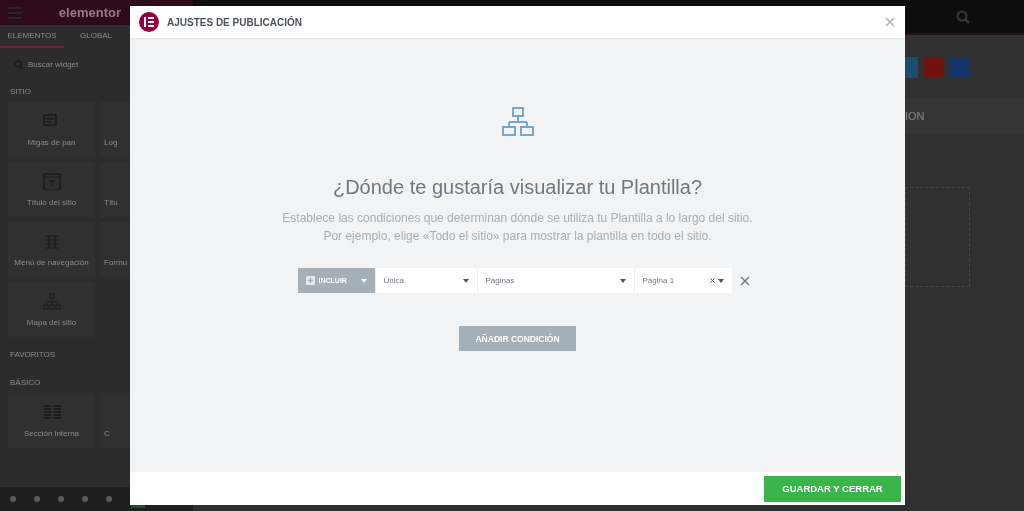 Image resolution: width=1024 pixels, height=511 pixels. Describe the element at coordinates (51, 202) in the screenshot. I see `widget-label: Título del sitio` at that location.